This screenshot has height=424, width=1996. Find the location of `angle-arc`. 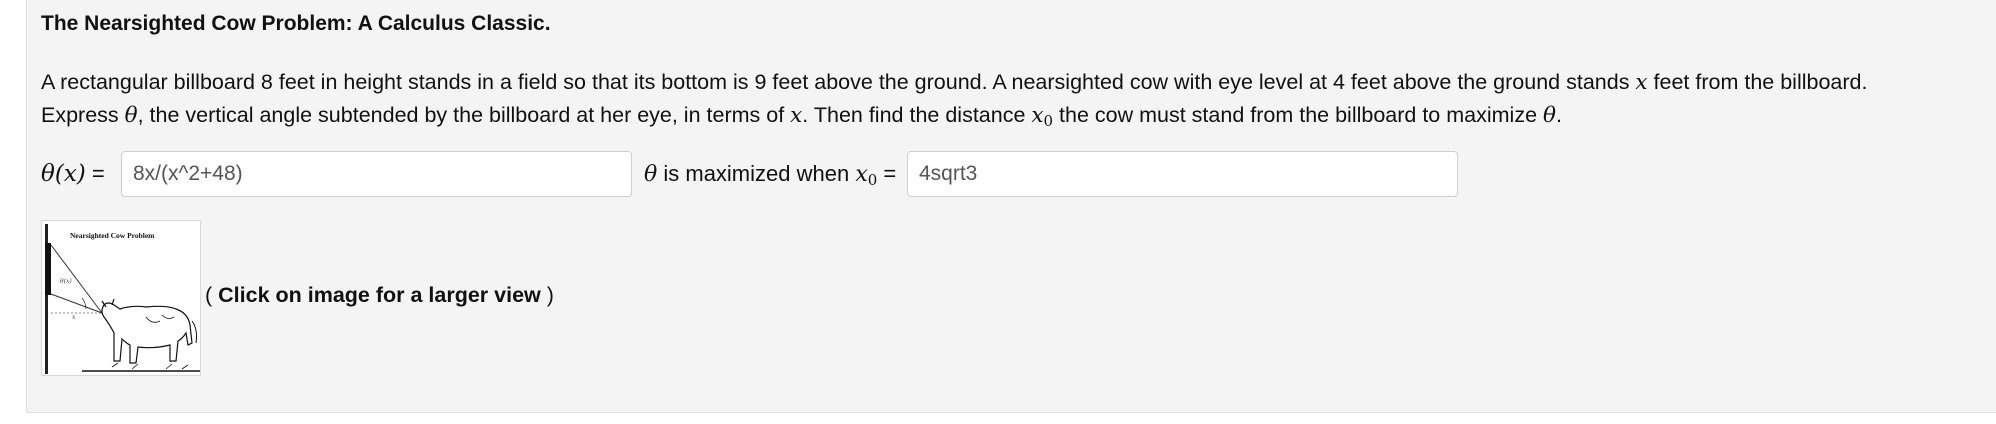

angle-arc is located at coordinates (84, 303).